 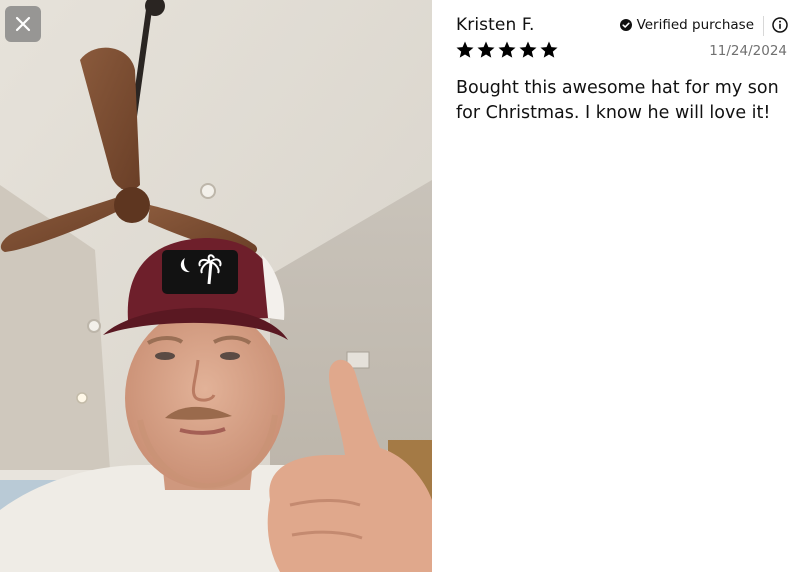 I want to click on divider, so click(x=763, y=26).